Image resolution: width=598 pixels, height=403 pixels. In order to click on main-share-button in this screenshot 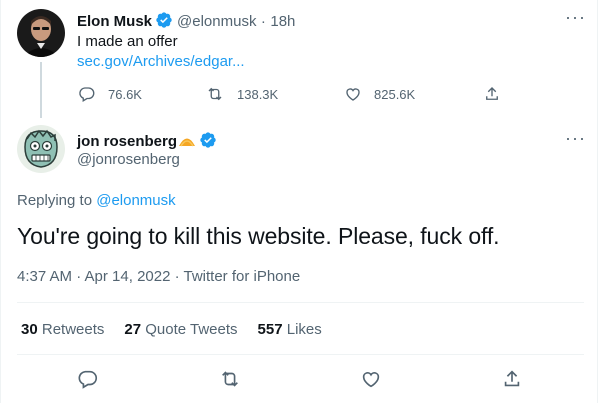, I will do `click(512, 379)`.